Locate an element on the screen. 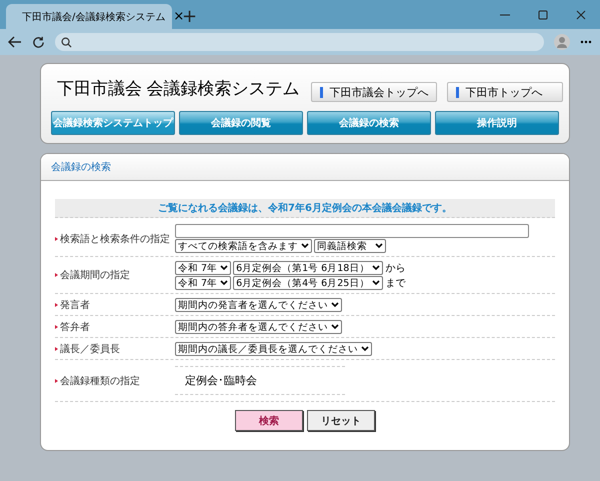 This screenshot has width=600, height=481. dropdown: 6月定例会（第1号 6月18日） is located at coordinates (308, 268).